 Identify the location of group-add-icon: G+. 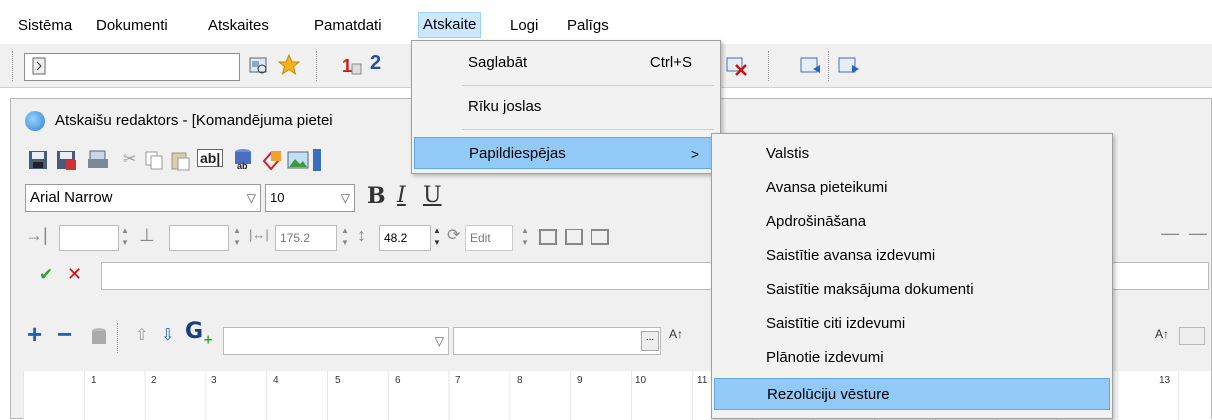
(199, 332).